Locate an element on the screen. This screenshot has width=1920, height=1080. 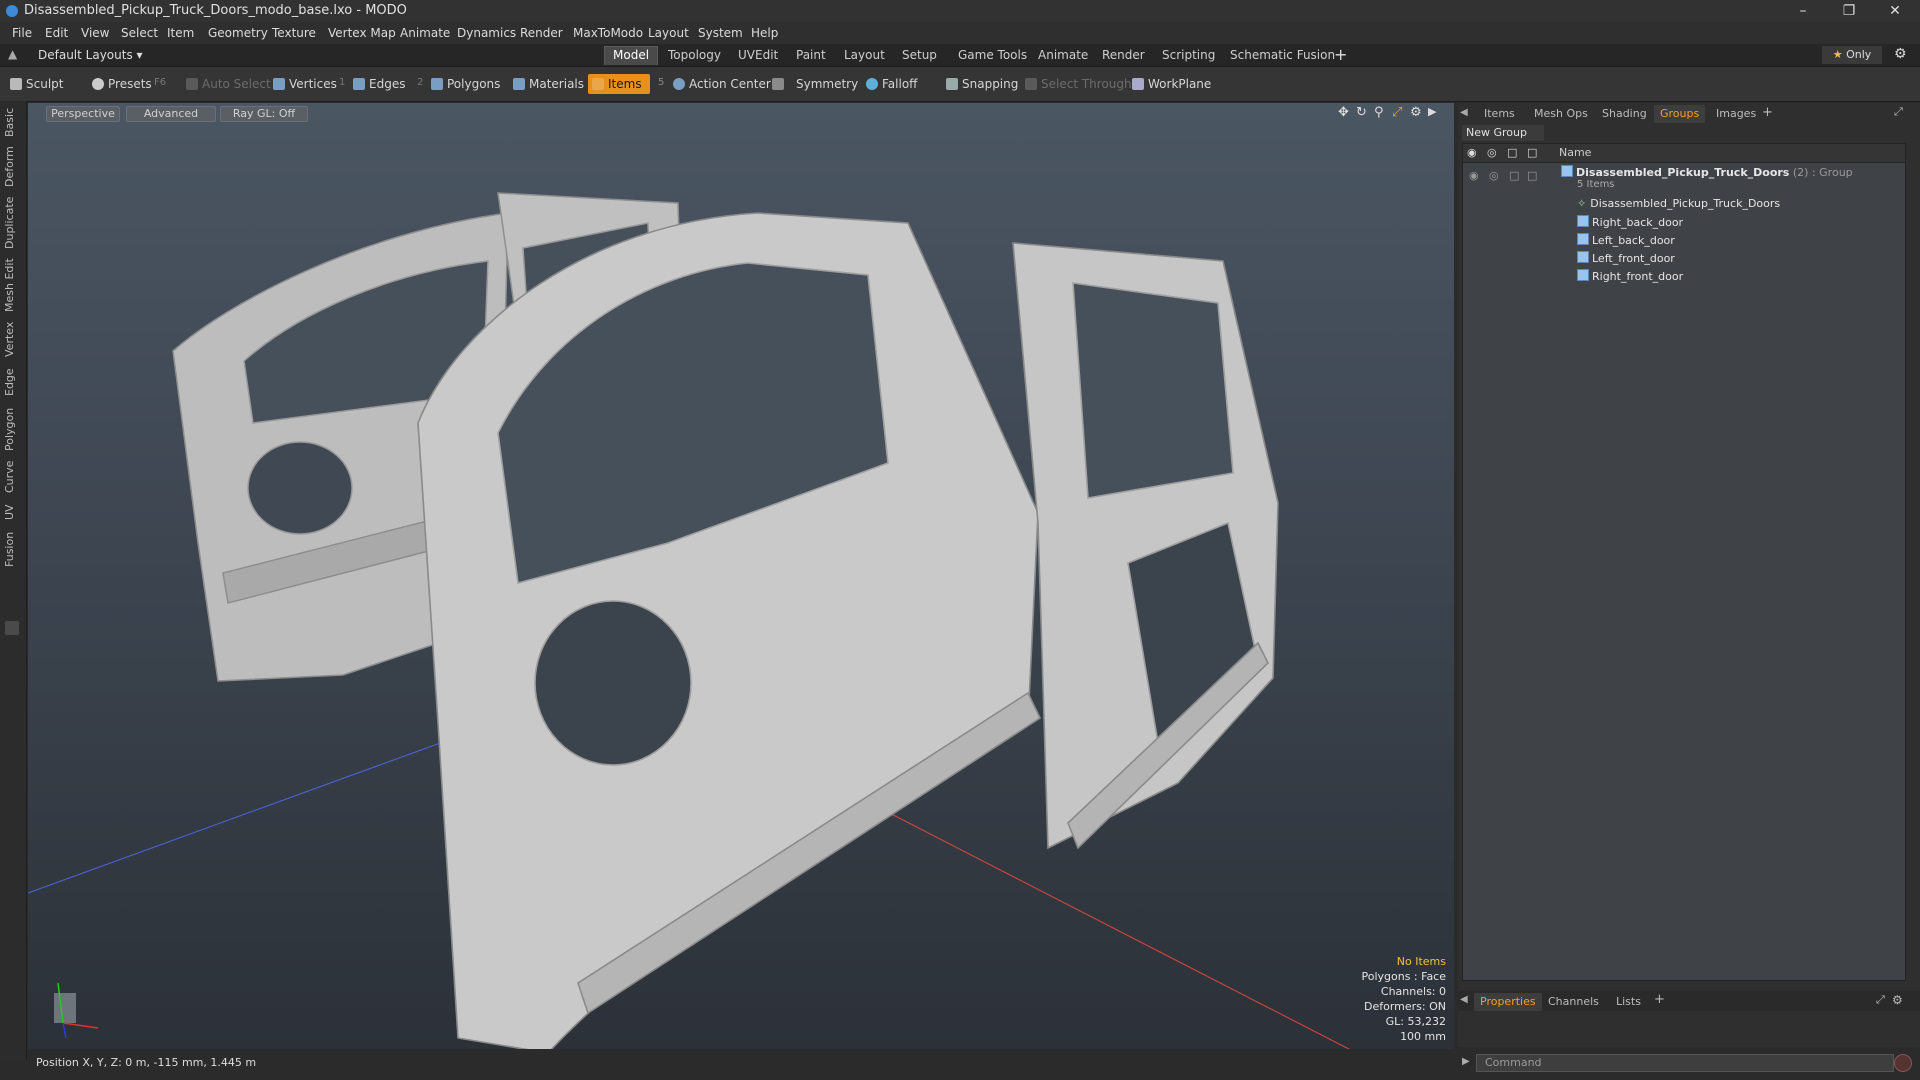
tab-topology: Topology is located at coordinates (694, 55).